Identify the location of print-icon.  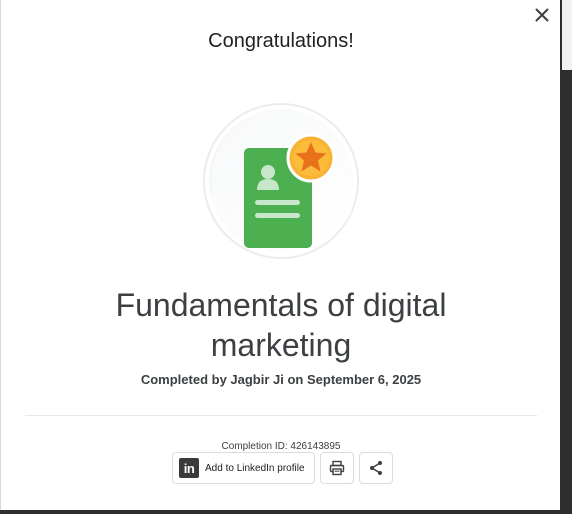
(337, 468).